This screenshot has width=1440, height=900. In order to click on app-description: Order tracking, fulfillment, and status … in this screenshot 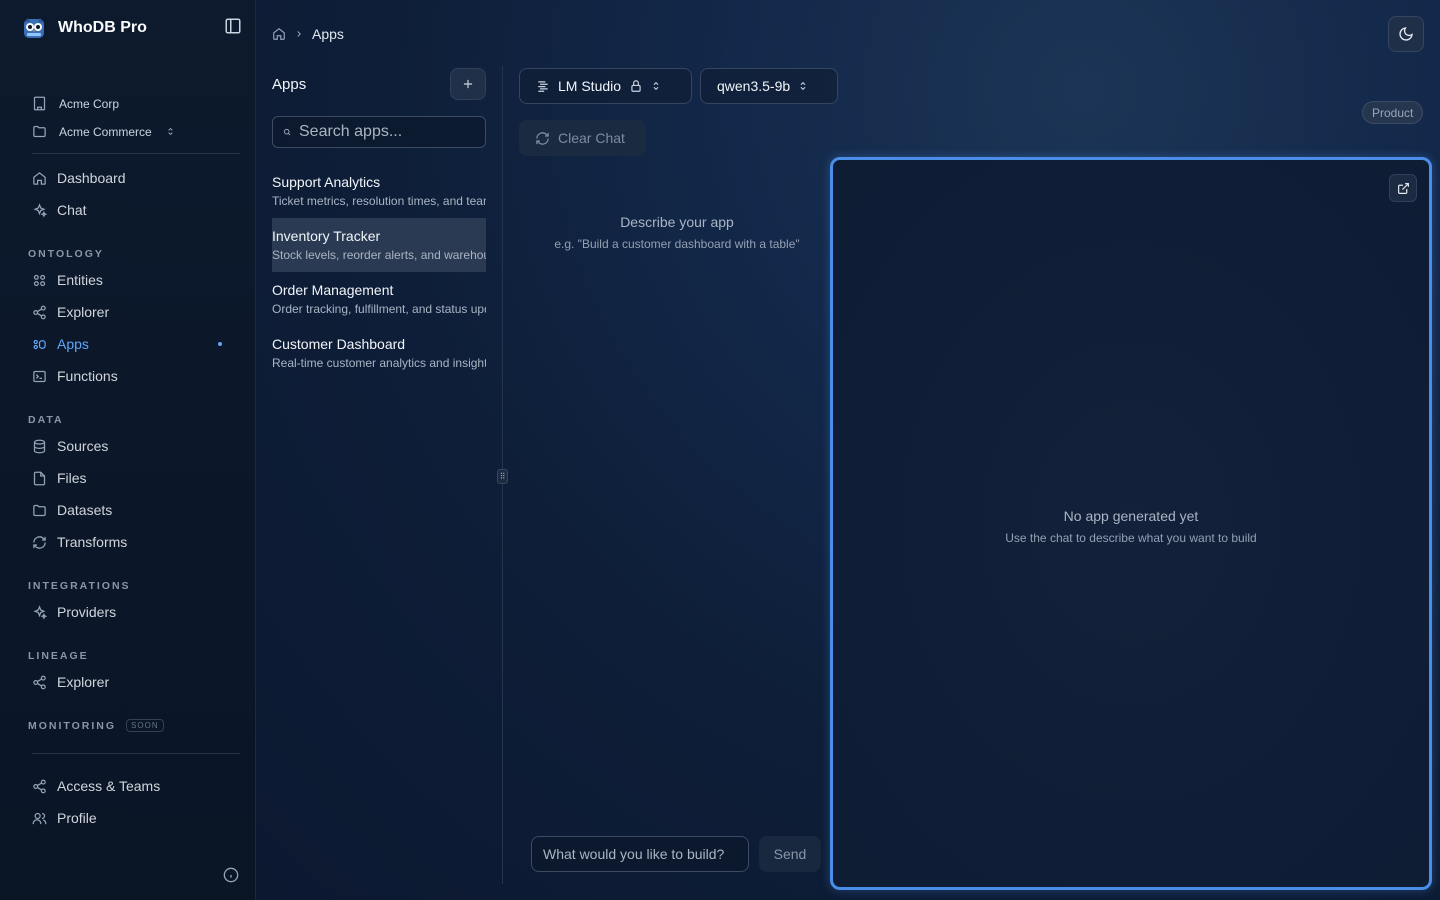, I will do `click(379, 309)`.